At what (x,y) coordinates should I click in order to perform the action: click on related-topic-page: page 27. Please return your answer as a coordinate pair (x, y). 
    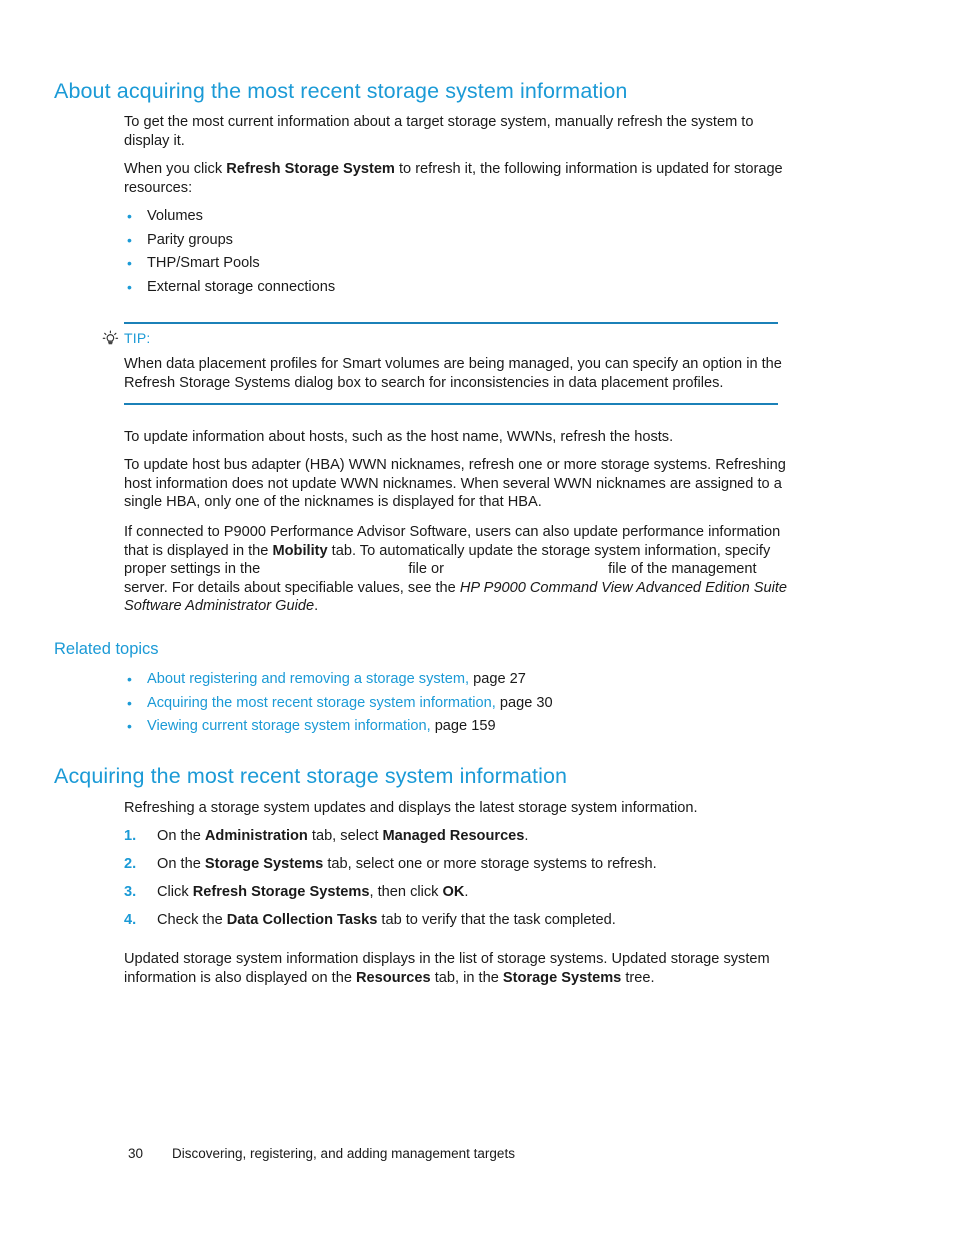
    Looking at the image, I should click on (497, 679).